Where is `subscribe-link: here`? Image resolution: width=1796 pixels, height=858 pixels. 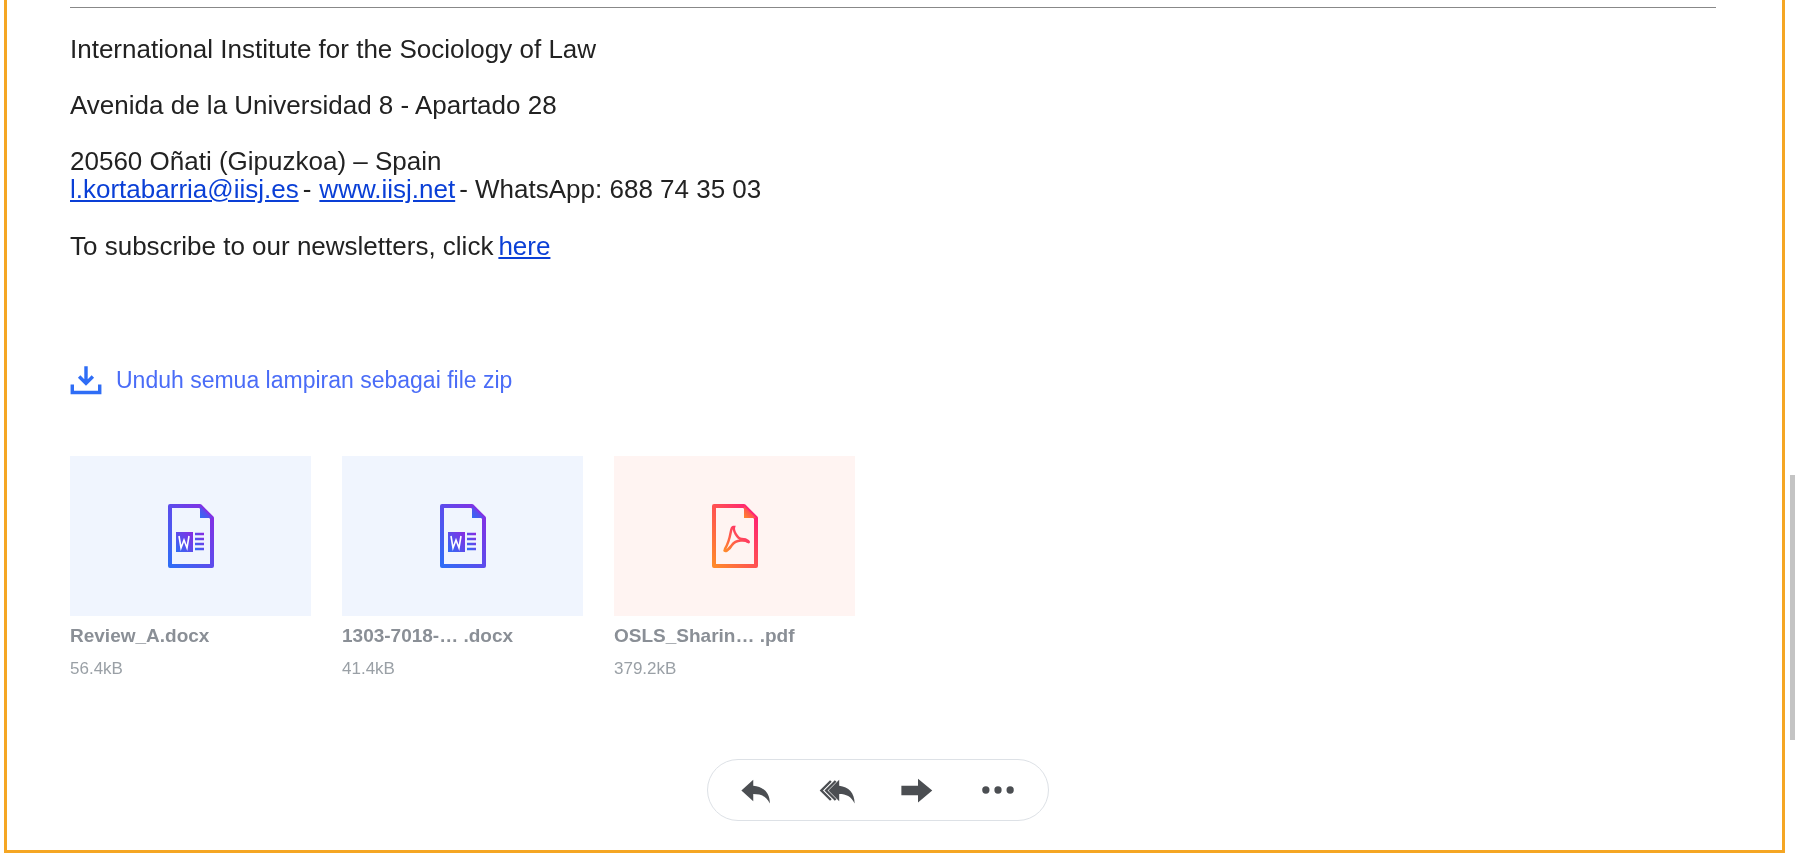
subscribe-link: here is located at coordinates (524, 246).